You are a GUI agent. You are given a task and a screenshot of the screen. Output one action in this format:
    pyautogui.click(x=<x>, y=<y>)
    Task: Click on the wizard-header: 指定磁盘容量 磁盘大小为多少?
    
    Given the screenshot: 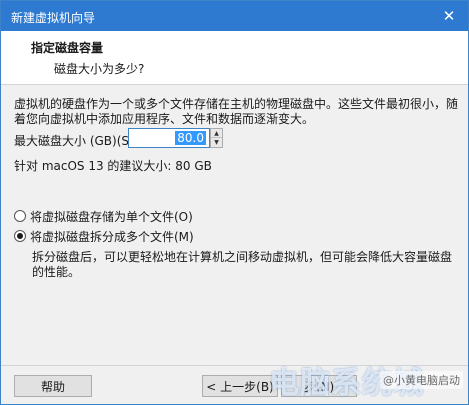 What is the action you would take?
    pyautogui.click(x=234, y=58)
    